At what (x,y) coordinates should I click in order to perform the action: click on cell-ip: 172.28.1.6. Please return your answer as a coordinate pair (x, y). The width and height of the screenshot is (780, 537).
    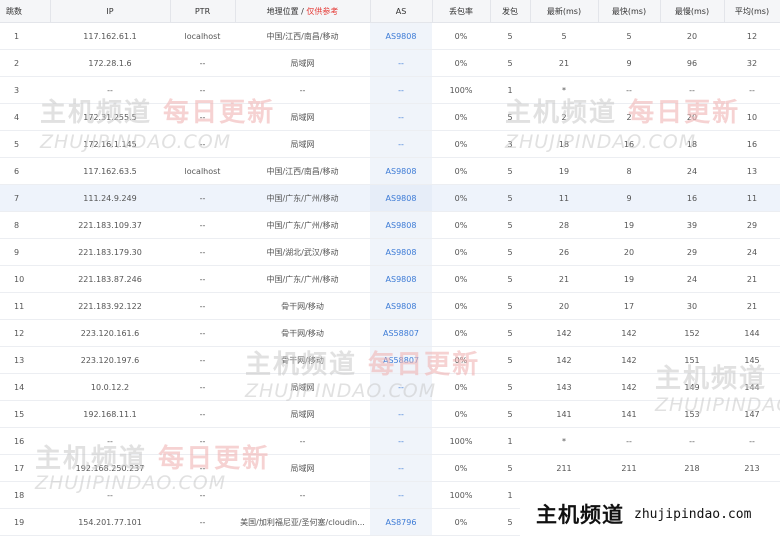
    Looking at the image, I should click on (110, 63).